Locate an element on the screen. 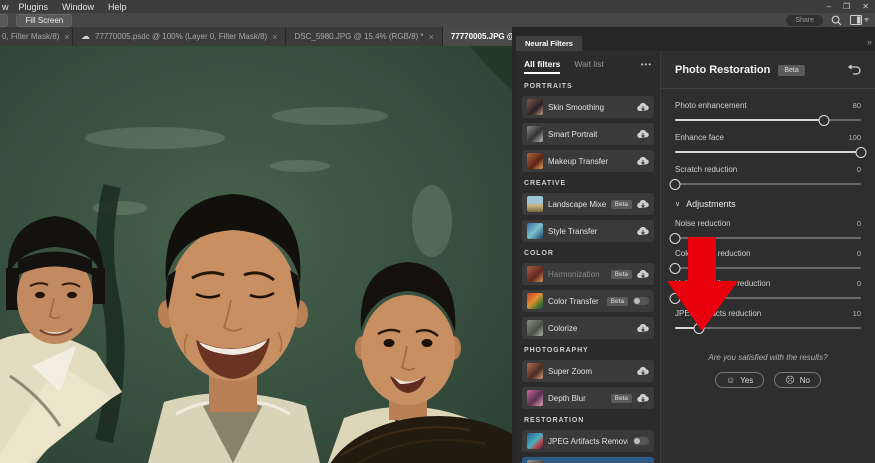 This screenshot has width=875, height=463. section-color: COLOR is located at coordinates (539, 253).